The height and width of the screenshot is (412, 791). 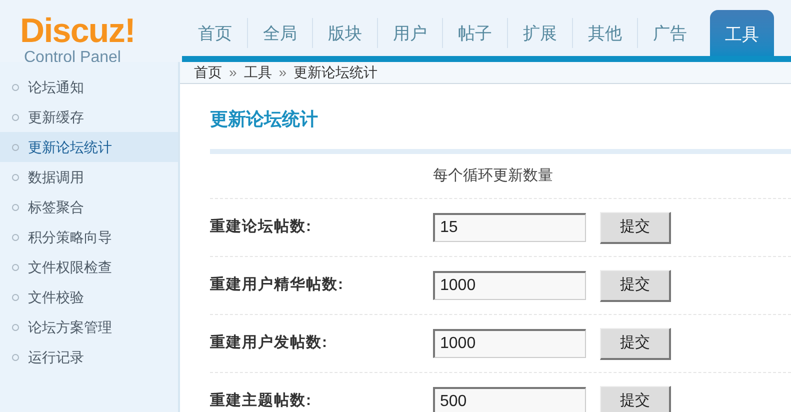 I want to click on sidebar-item: 文件权限检查, so click(x=89, y=267).